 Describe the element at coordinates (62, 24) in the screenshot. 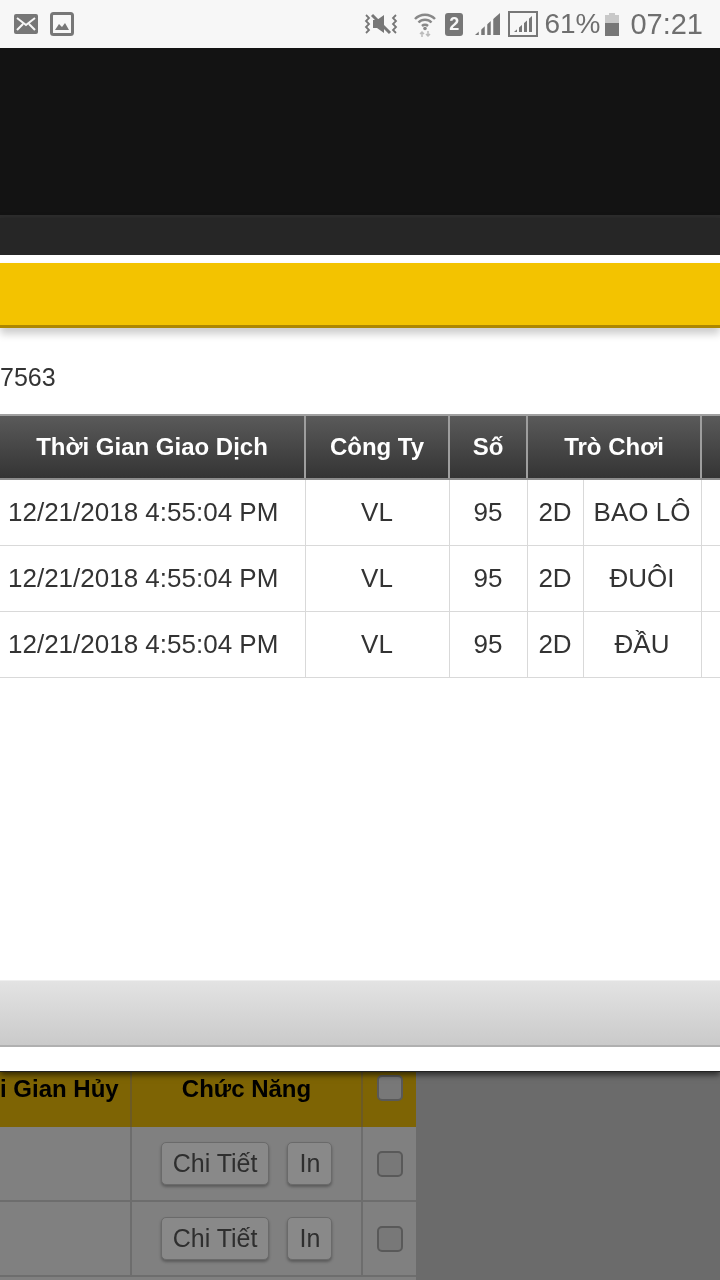

I see `image-icon` at that location.